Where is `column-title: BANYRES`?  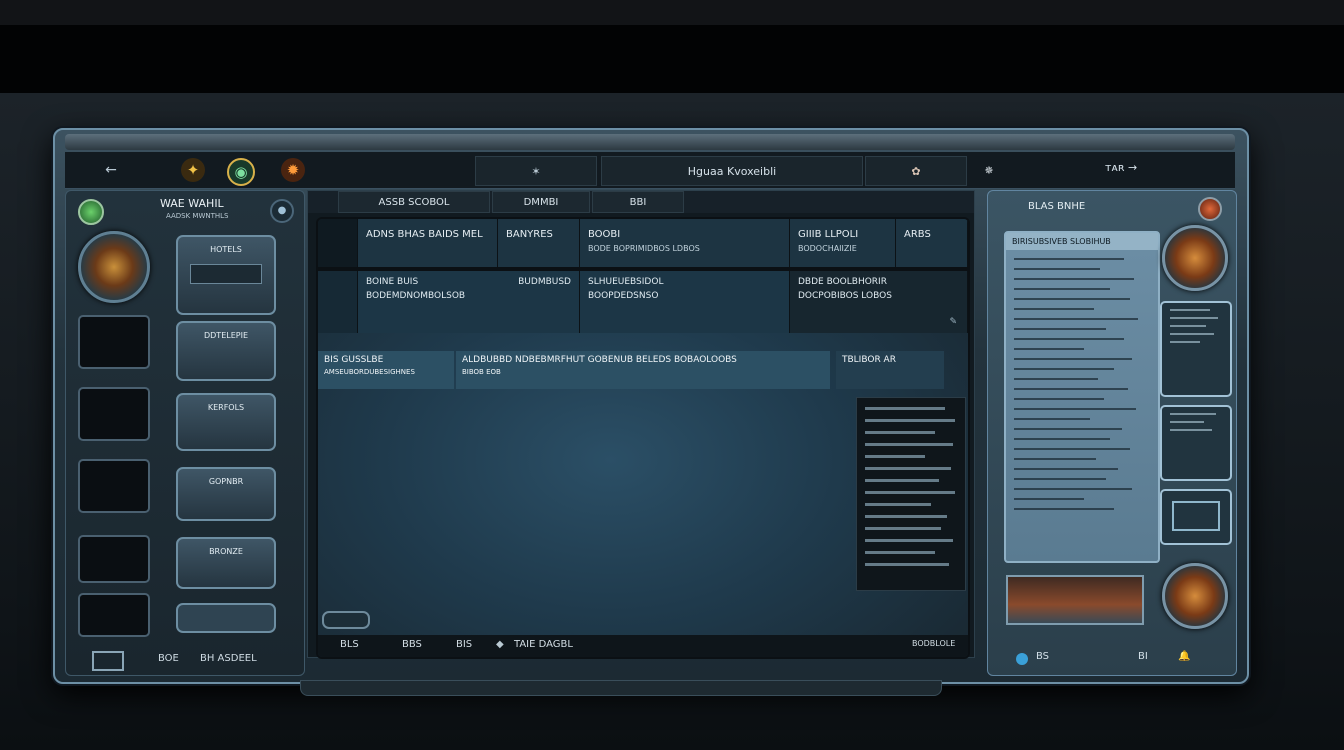
column-title: BANYRES is located at coordinates (529, 234).